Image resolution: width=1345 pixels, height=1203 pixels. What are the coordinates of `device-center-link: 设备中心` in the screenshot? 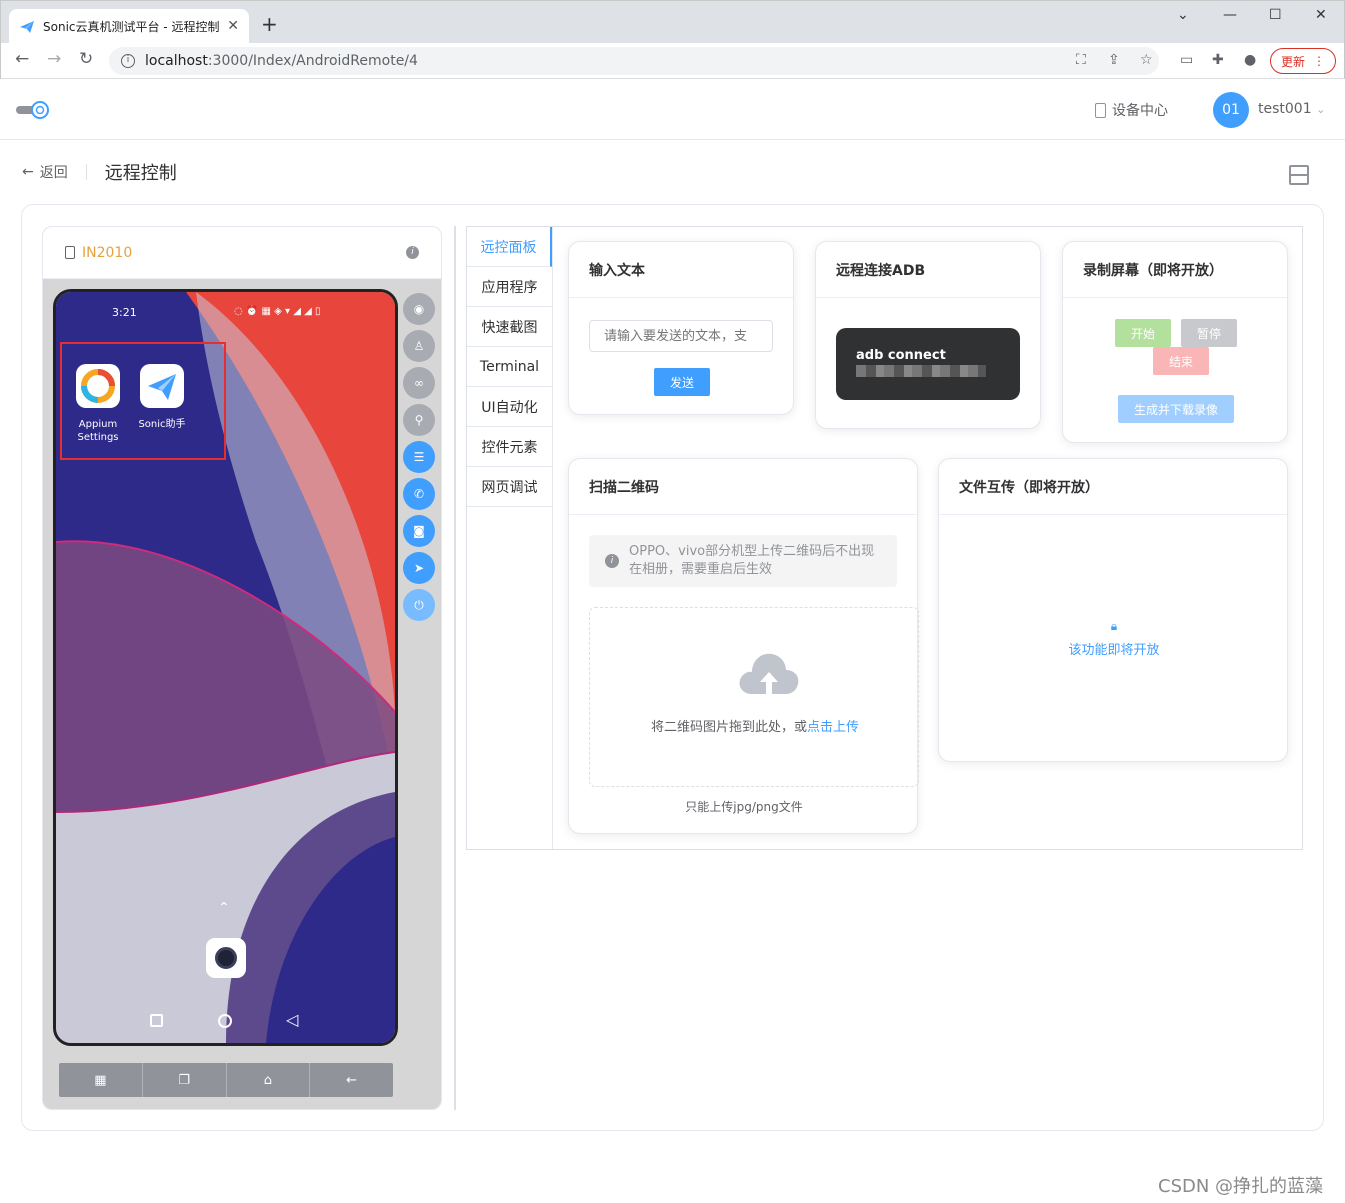 It's located at (1131, 110).